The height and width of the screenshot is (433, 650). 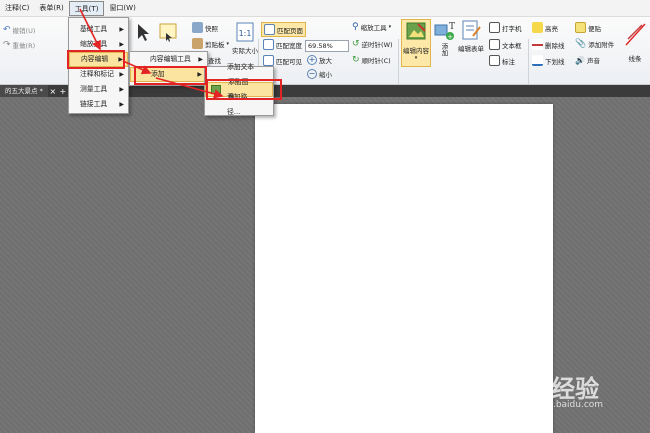 I want to click on watermark-url: jingyan.baidu.com, so click(x=562, y=405).